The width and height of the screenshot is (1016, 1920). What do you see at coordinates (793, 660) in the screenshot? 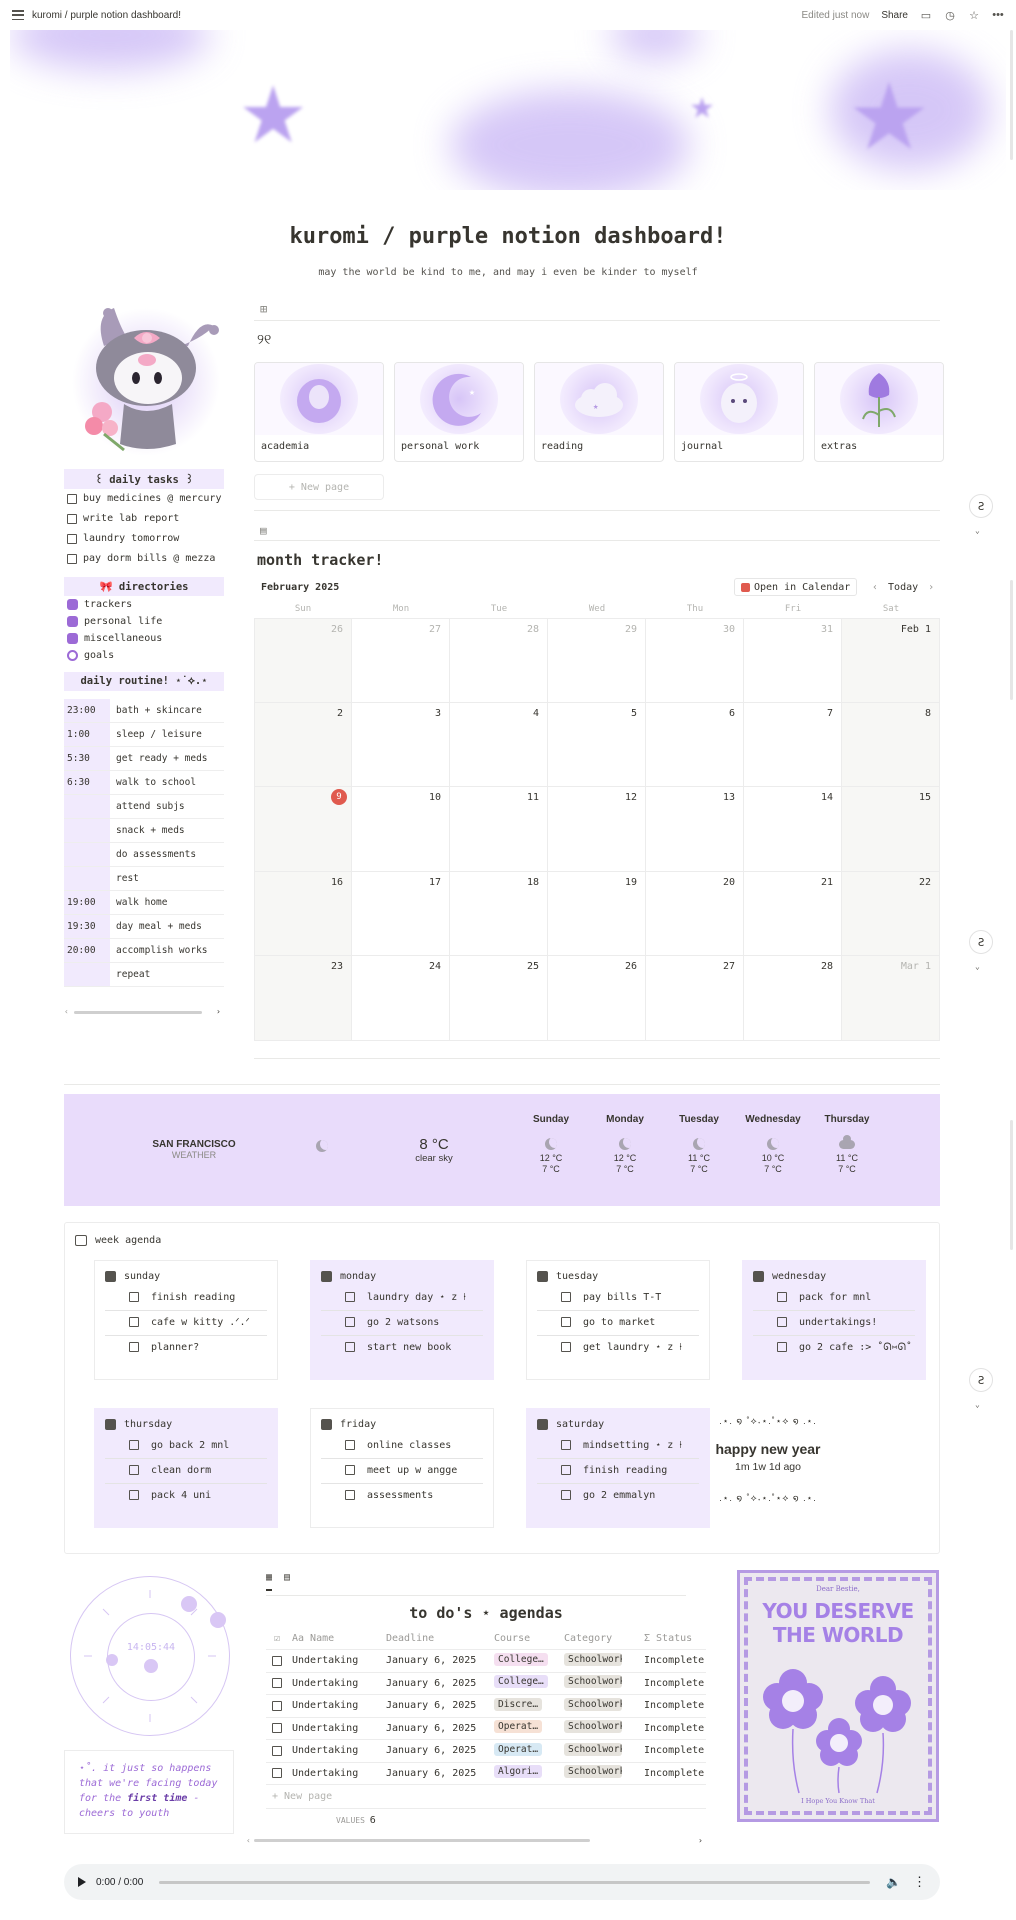
I see `calendar-day: 31` at bounding box center [793, 660].